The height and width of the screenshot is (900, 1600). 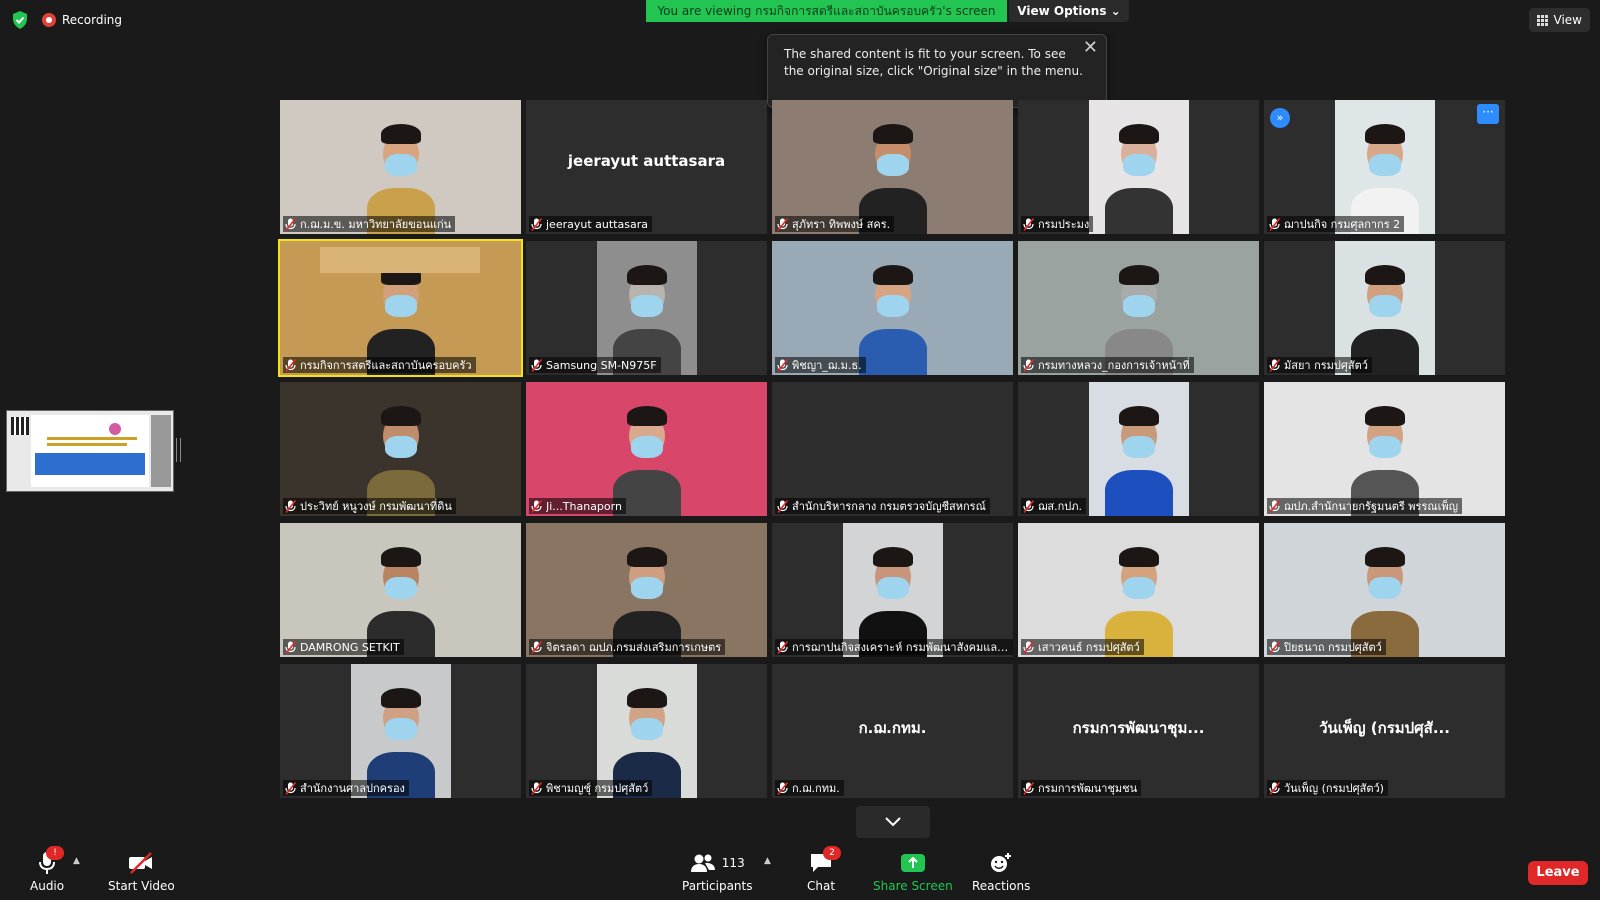 What do you see at coordinates (827, 365) in the screenshot?
I see `participant-name: พิชญา_ฌ.ม.ธ.` at bounding box center [827, 365].